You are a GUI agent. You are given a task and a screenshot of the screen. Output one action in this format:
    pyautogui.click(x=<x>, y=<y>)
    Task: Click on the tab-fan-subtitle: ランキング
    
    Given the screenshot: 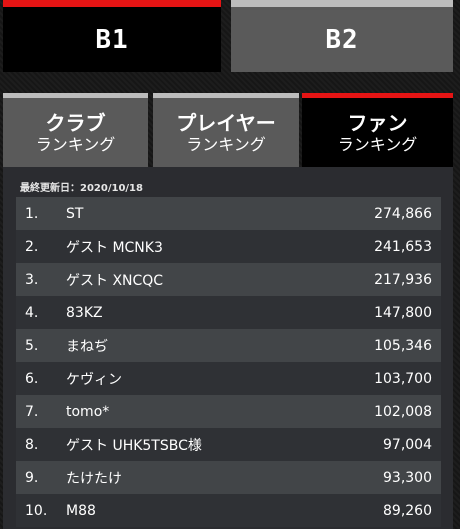 What is the action you would take?
    pyautogui.click(x=377, y=144)
    